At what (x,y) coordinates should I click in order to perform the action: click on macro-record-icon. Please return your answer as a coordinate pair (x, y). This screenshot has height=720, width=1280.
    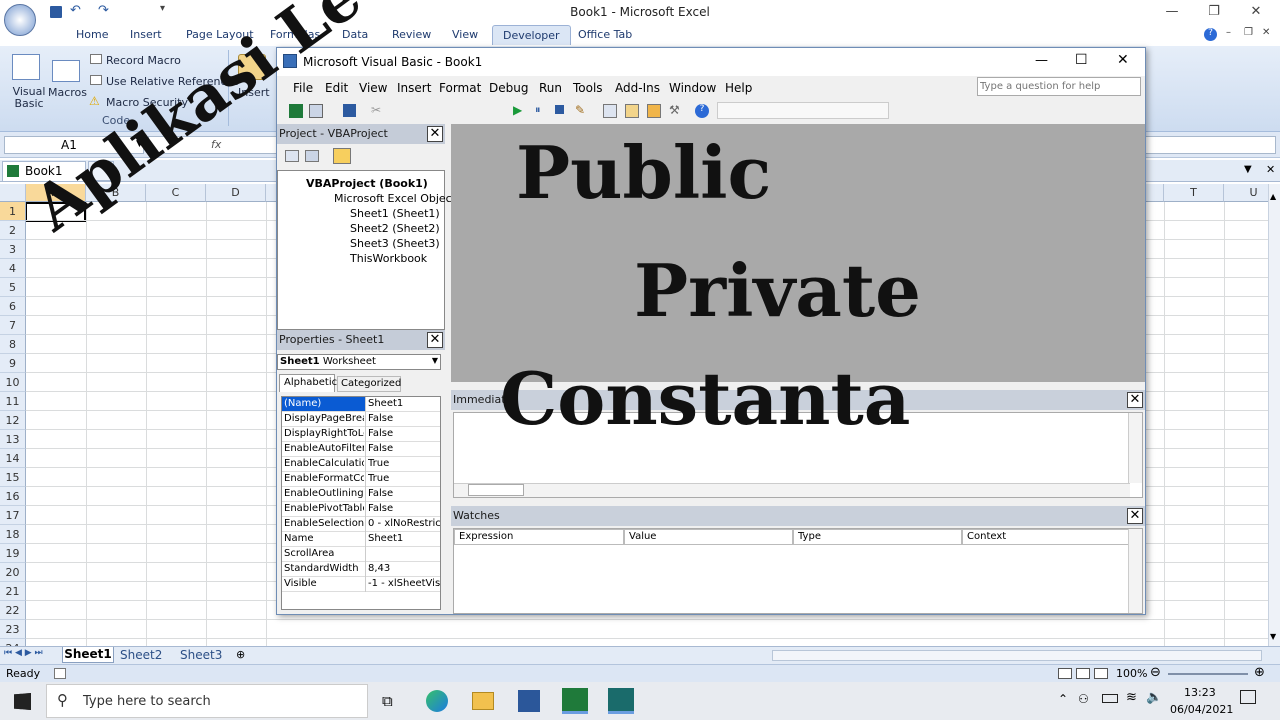
    Looking at the image, I should click on (60, 673).